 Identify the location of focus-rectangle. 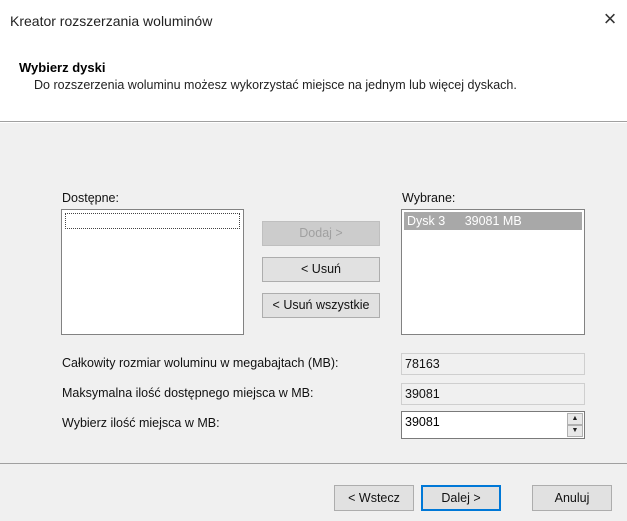
(152, 221).